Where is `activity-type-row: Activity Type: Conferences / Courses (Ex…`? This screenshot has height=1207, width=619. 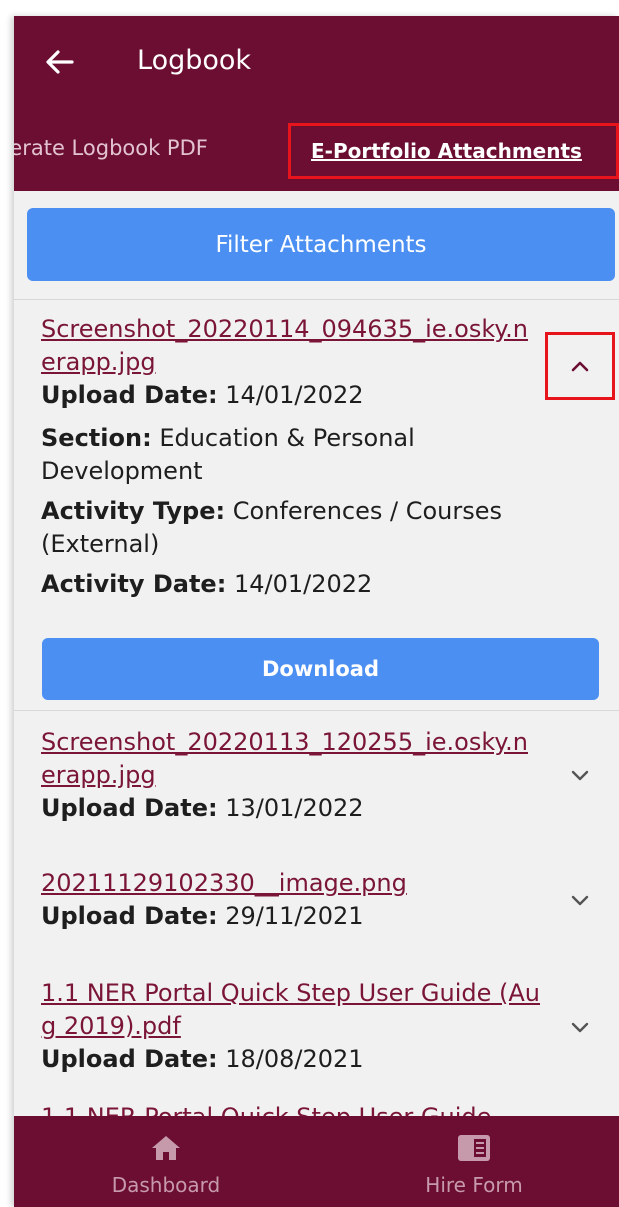 activity-type-row: Activity Type: Conferences / Courses (Ex… is located at coordinates (291, 528).